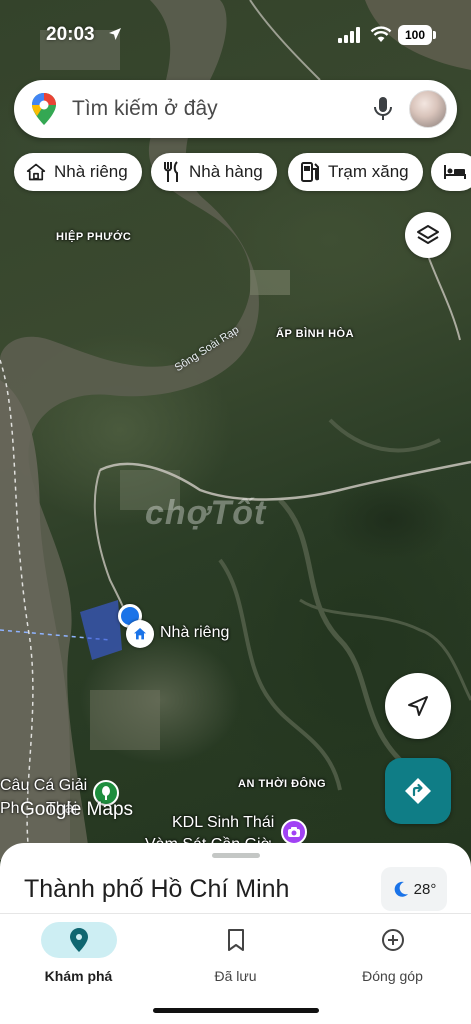 This screenshot has width=471, height=1024. I want to click on place-label-cau-ca-line2-start: Ph, so click(10, 809).